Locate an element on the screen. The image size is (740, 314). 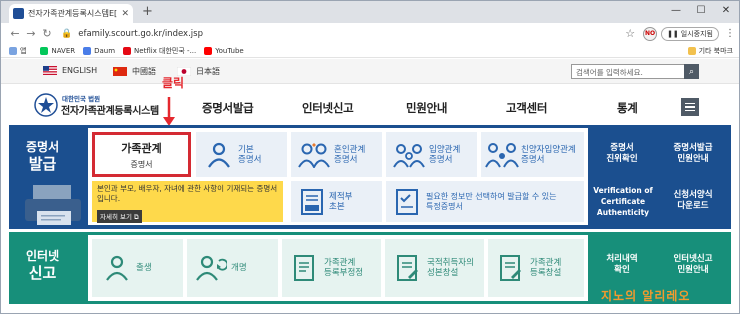
browser-menu-icon: ⋮ is located at coordinates (730, 33).